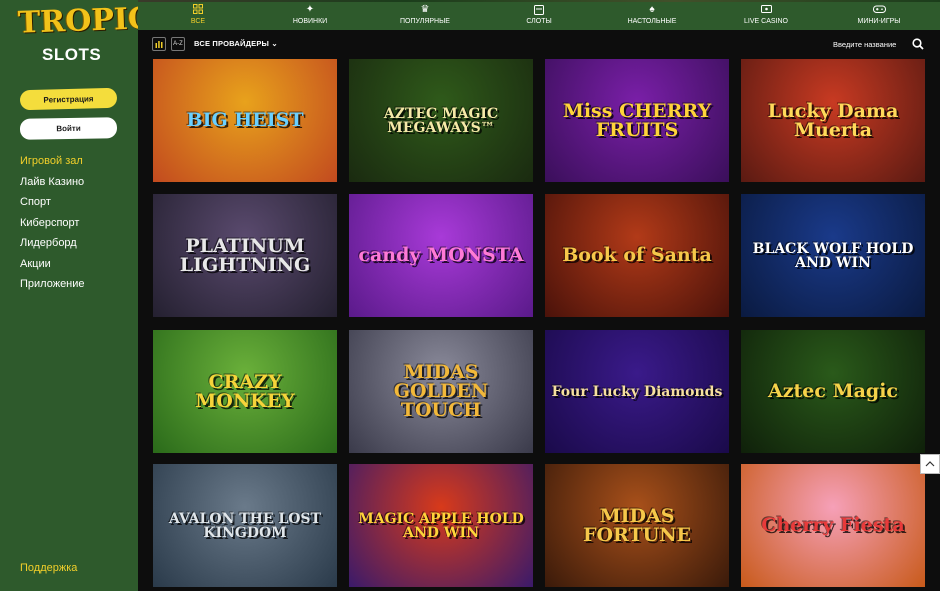  I want to click on game-tile: AZTEC MAGIC MEGAWAYS™, so click(441, 120).